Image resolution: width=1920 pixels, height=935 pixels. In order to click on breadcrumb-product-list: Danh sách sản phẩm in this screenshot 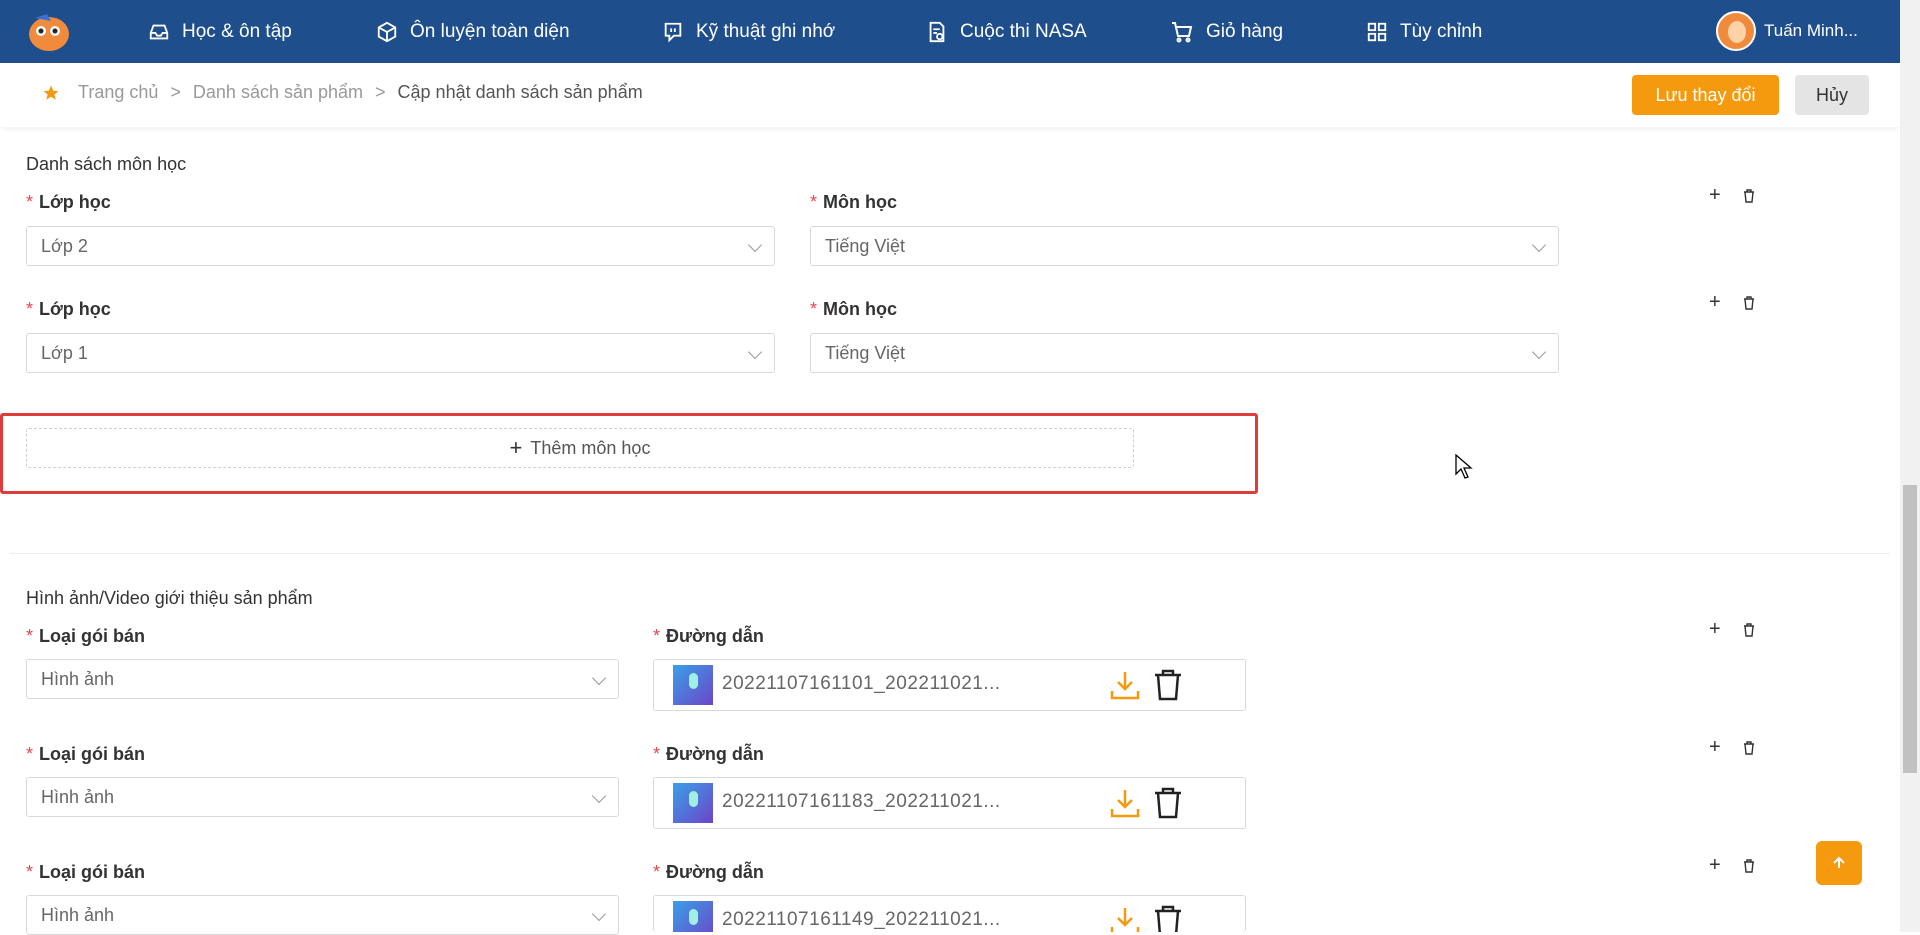, I will do `click(278, 92)`.